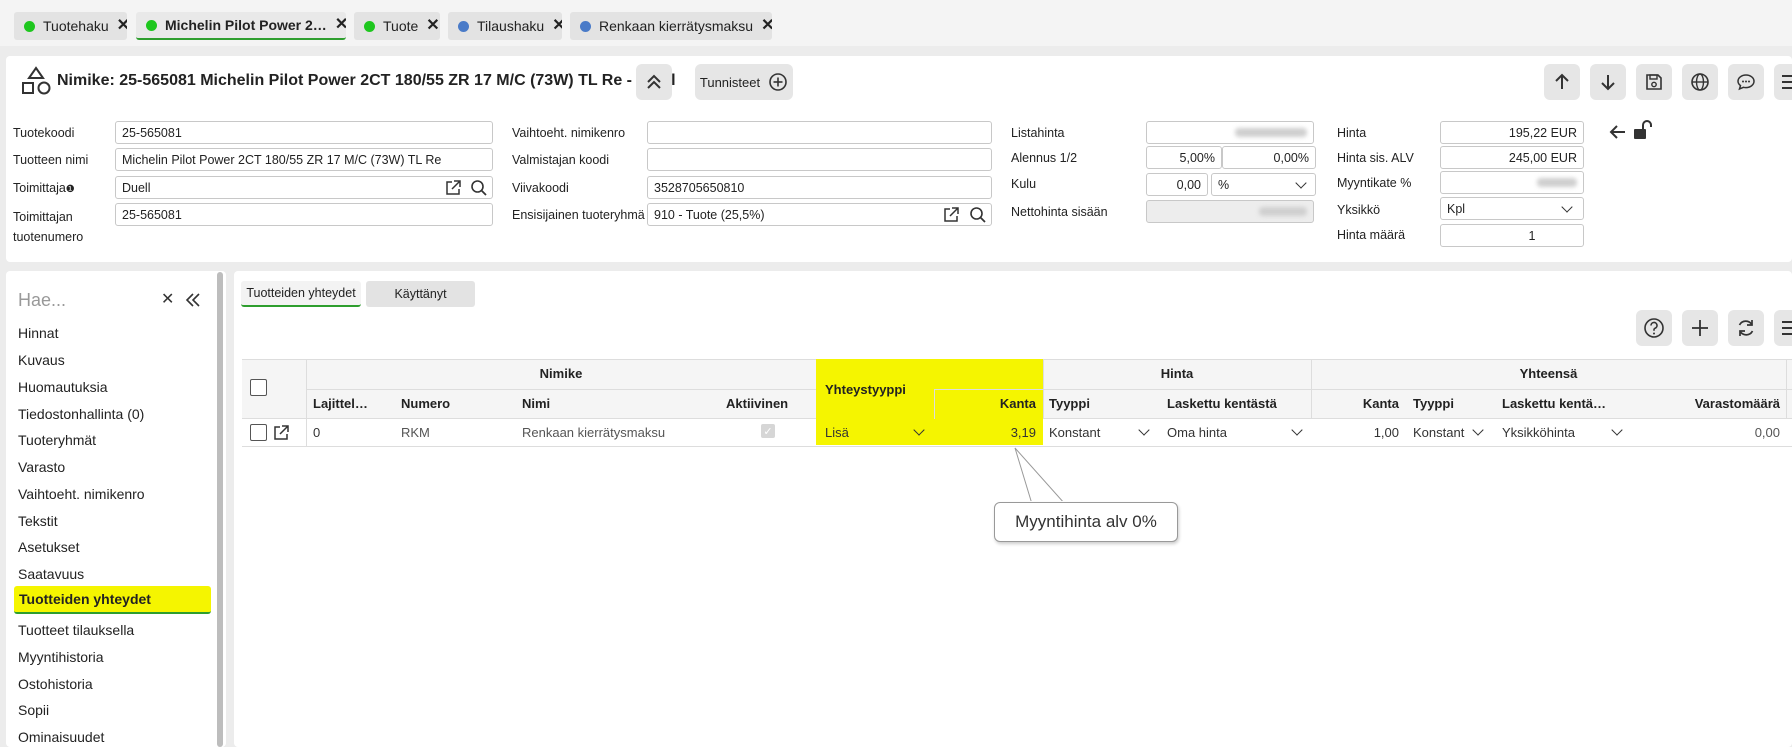 The width and height of the screenshot is (1792, 747). I want to click on tab-tuote: Tuote ✕, so click(397, 26).